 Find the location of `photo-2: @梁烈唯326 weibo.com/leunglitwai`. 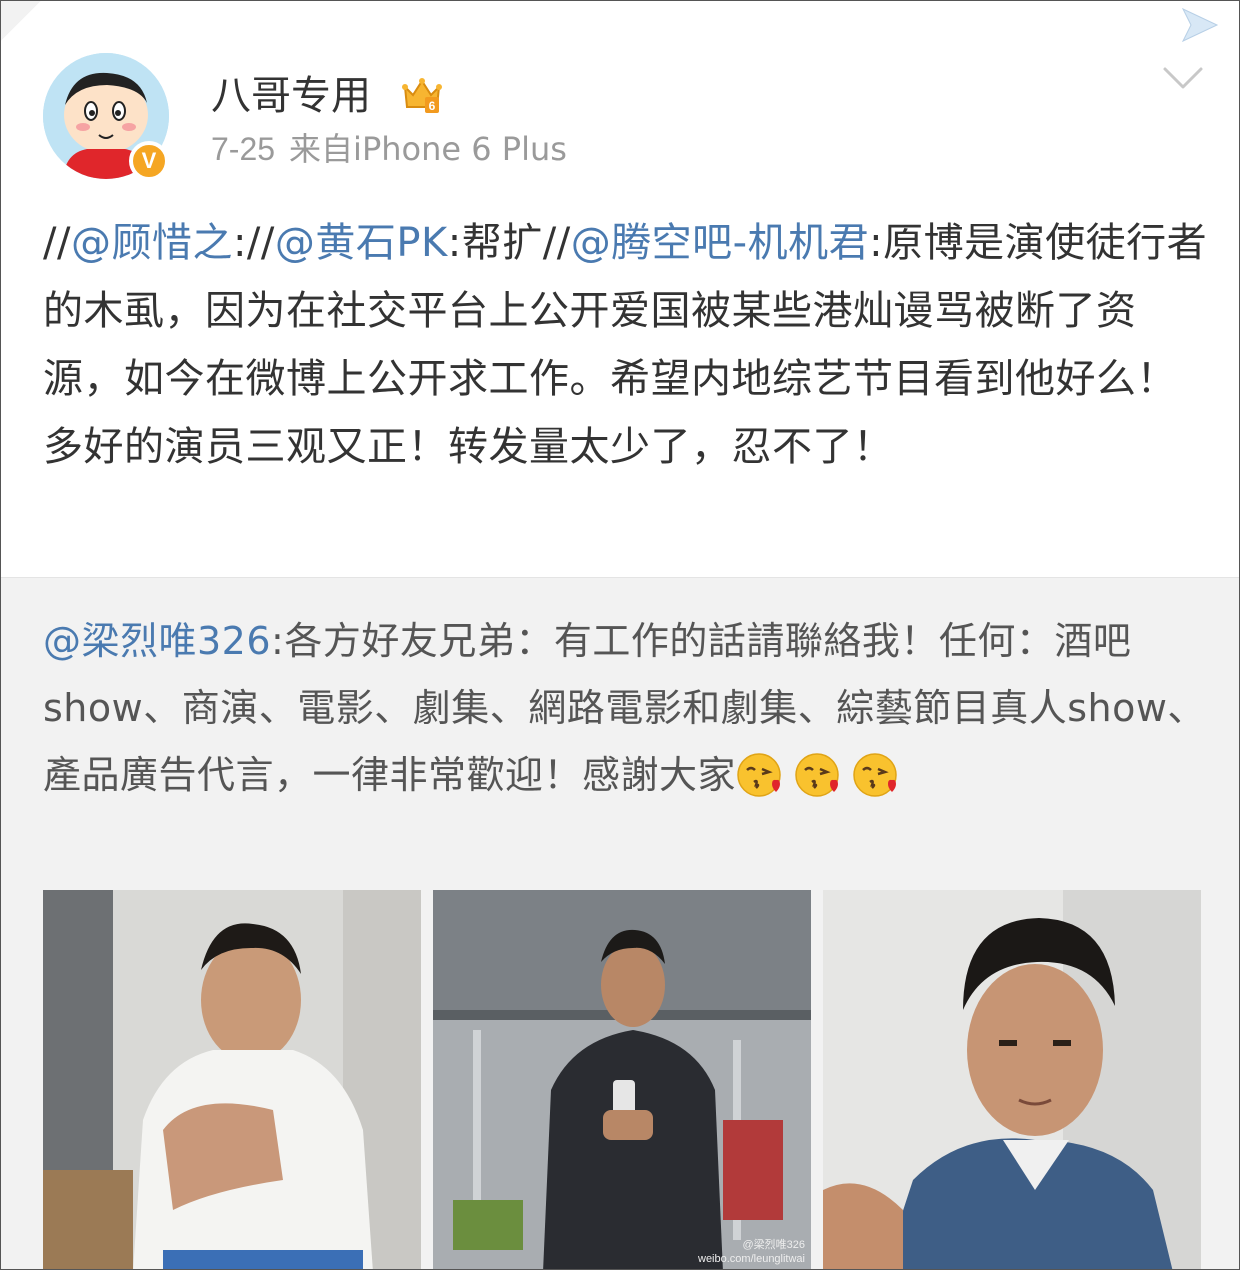

photo-2: @梁烈唯326 weibo.com/leunglitwai is located at coordinates (622, 1079).